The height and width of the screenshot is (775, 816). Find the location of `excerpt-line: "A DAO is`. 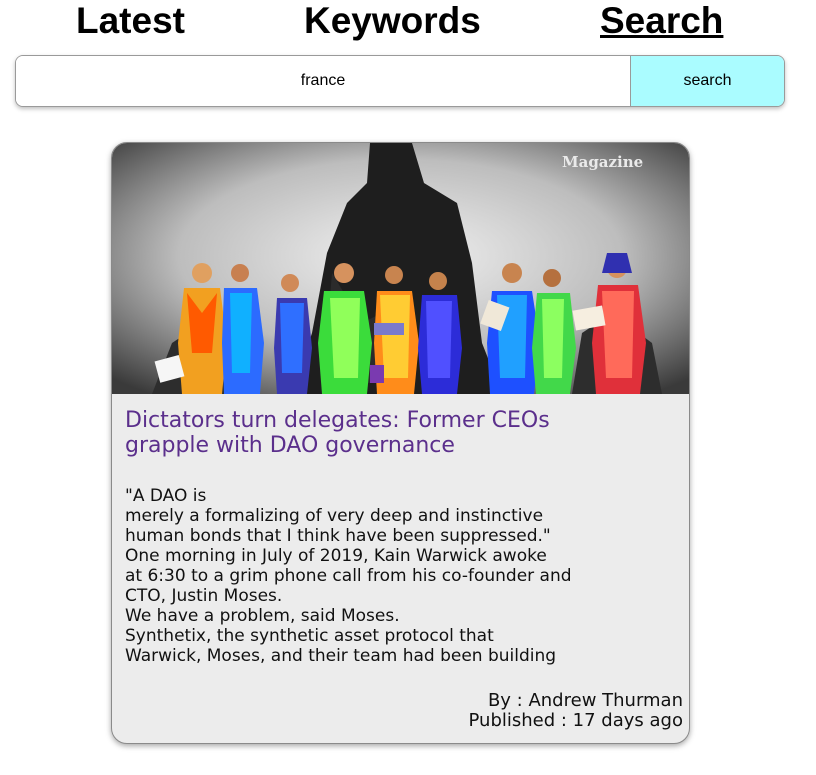

excerpt-line: "A DAO is is located at coordinates (166, 496).